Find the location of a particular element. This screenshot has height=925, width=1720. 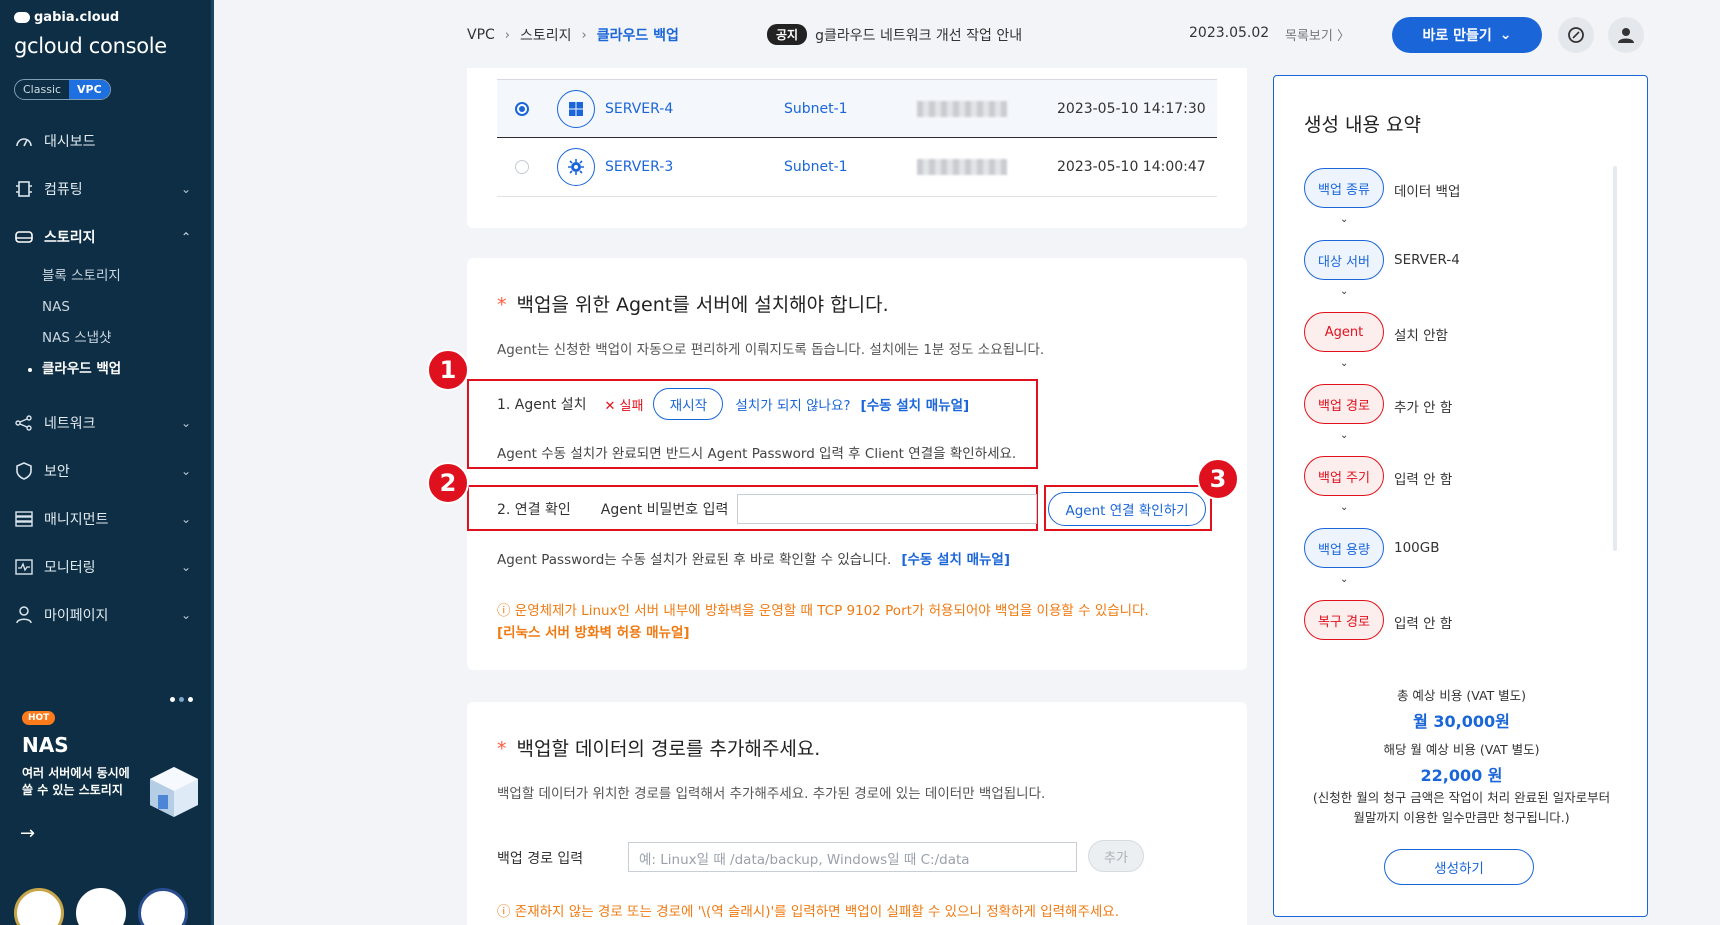

sidebar-item-label: 모니터링 is located at coordinates (70, 568).